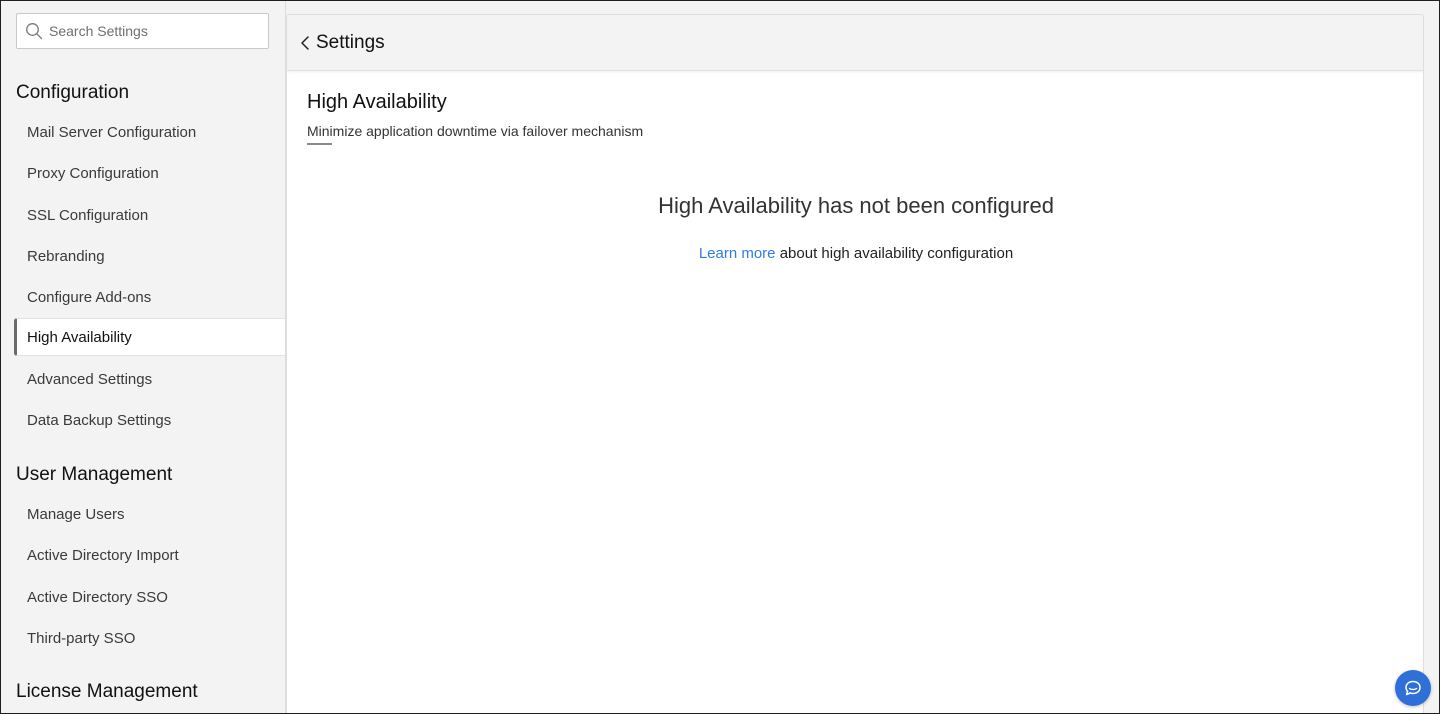 The width and height of the screenshot is (1440, 714). Describe the element at coordinates (90, 379) in the screenshot. I see `sidebar-item-label: Advanced Settings` at that location.